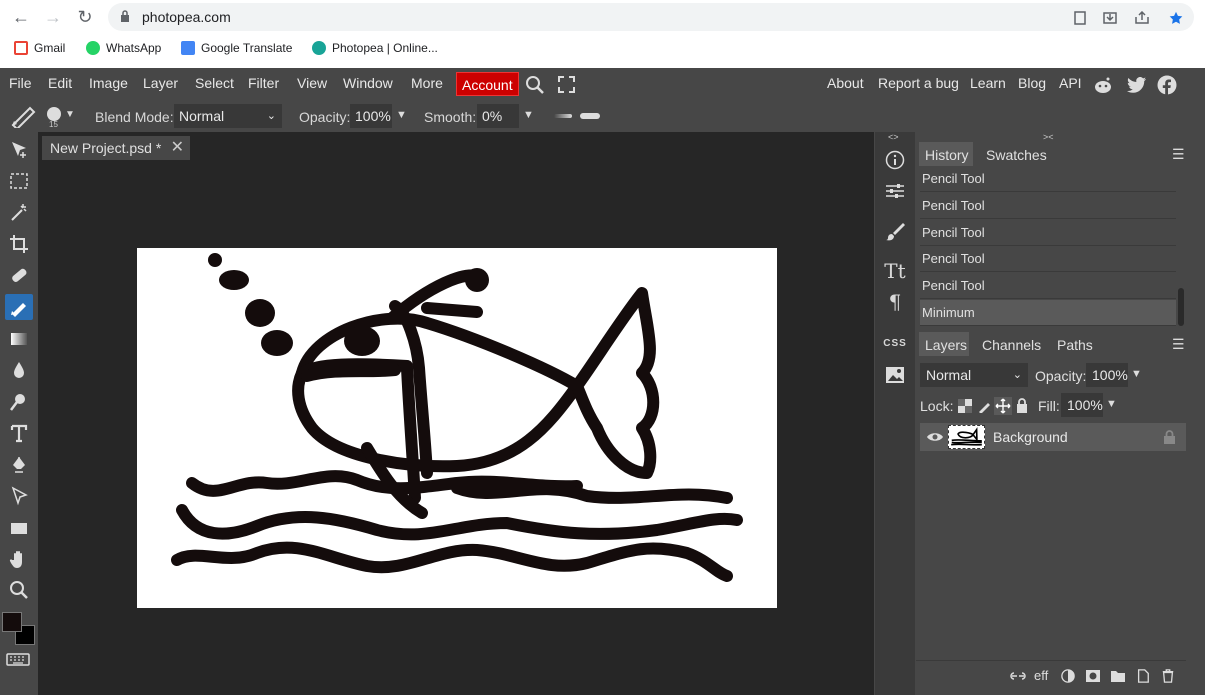 The width and height of the screenshot is (1205, 695). I want to click on lock-transparency-icon, so click(965, 406).